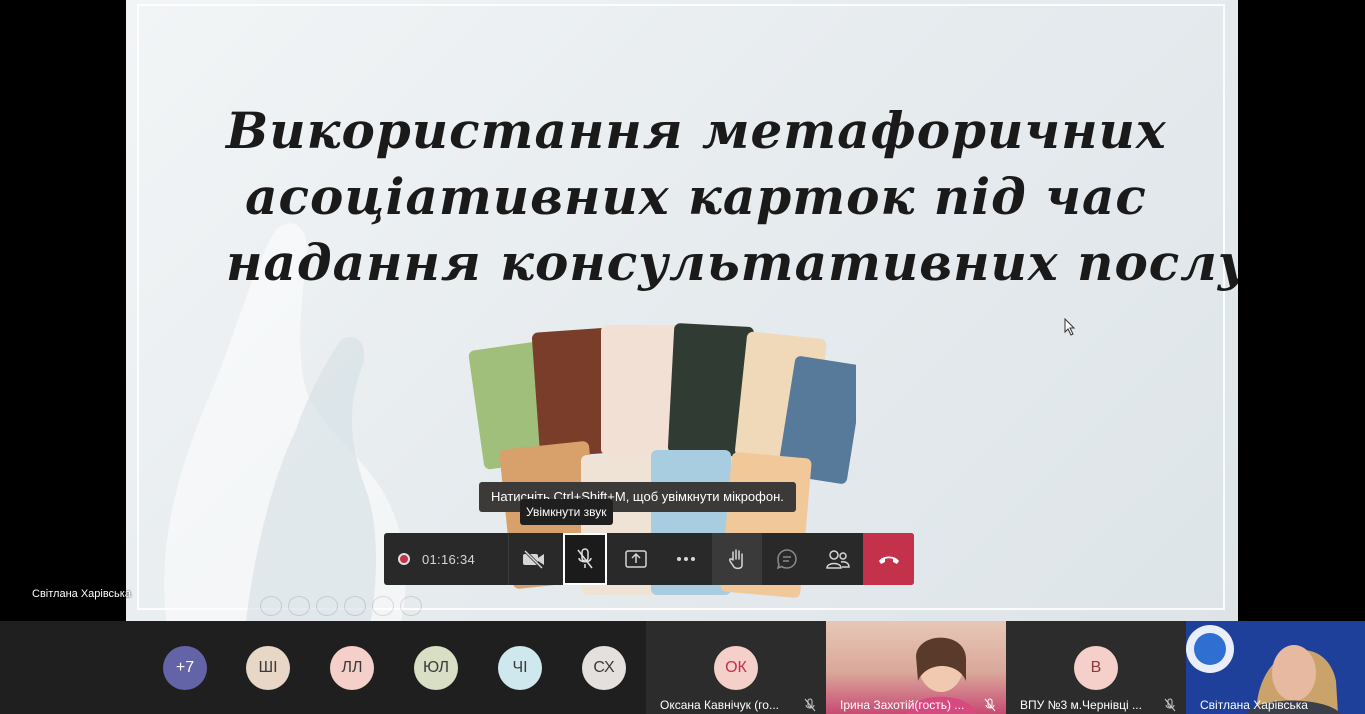  Describe the element at coordinates (341, 606) in the screenshot. I see `slide-navigation-tools` at that location.